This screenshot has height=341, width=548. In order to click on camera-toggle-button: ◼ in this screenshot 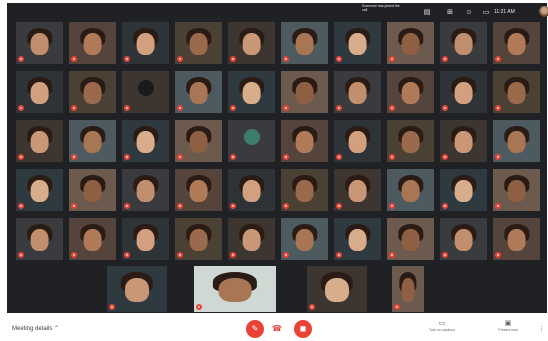, I will do `click(303, 329)`.